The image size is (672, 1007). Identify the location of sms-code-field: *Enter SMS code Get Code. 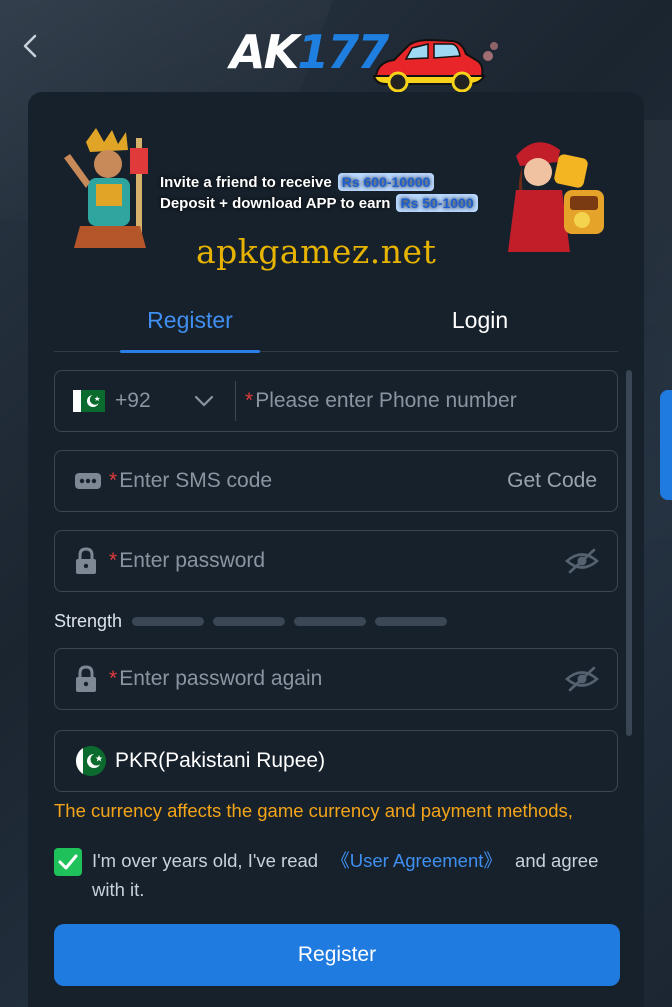
(336, 481).